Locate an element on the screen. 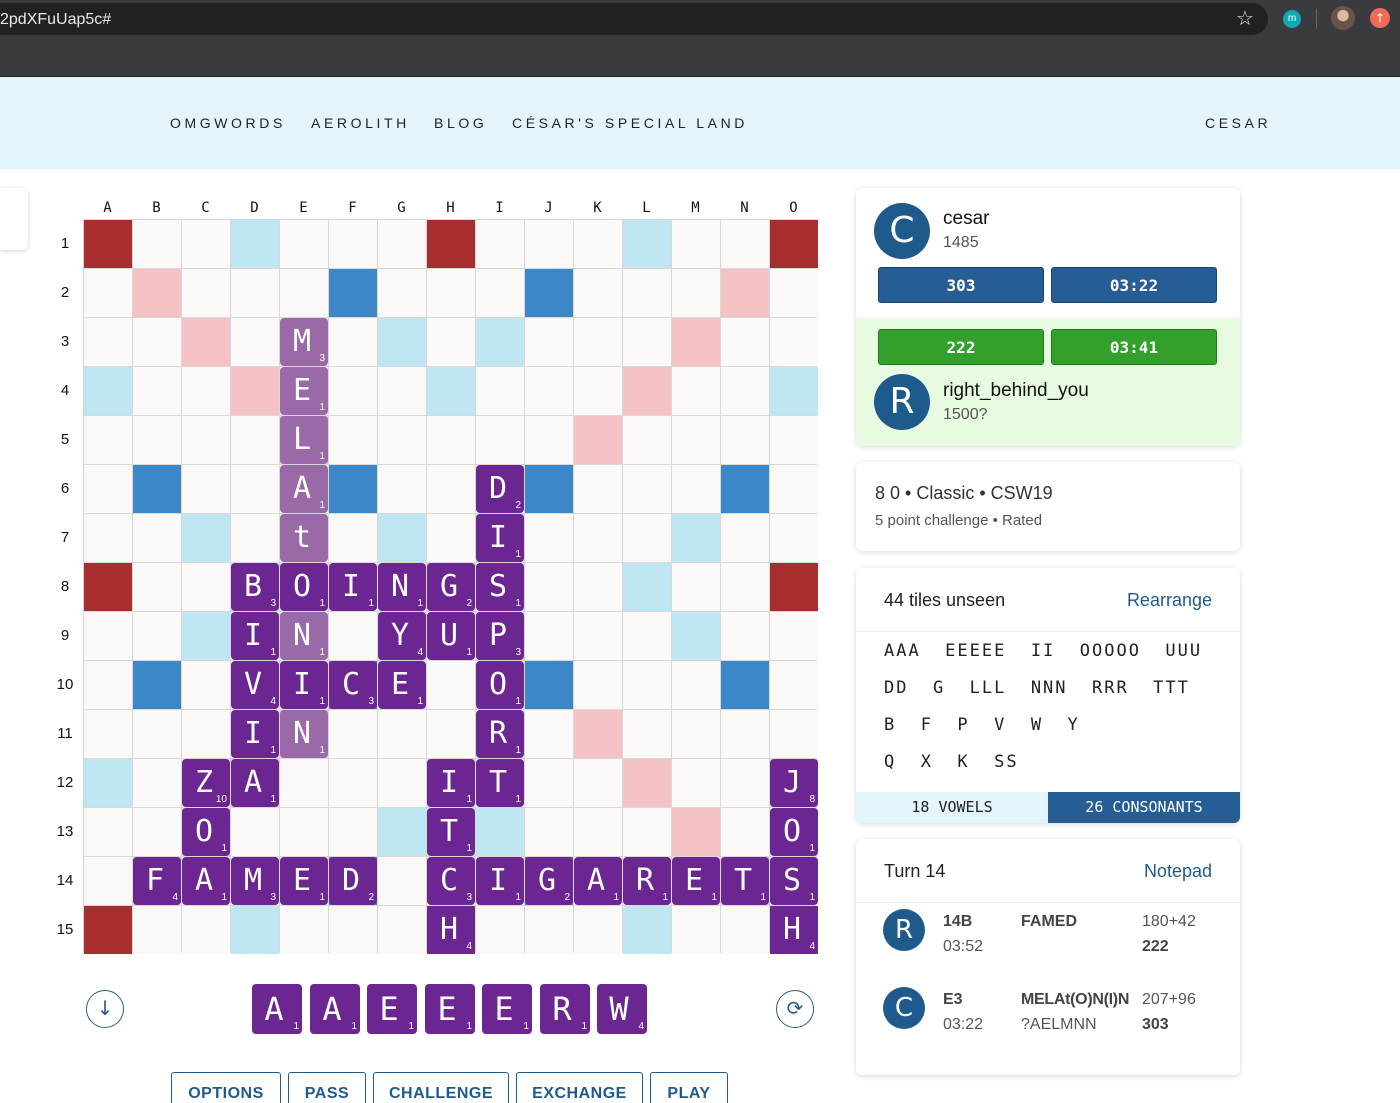 This screenshot has width=1400, height=1103. rack-tile: E1 is located at coordinates (450, 1009).